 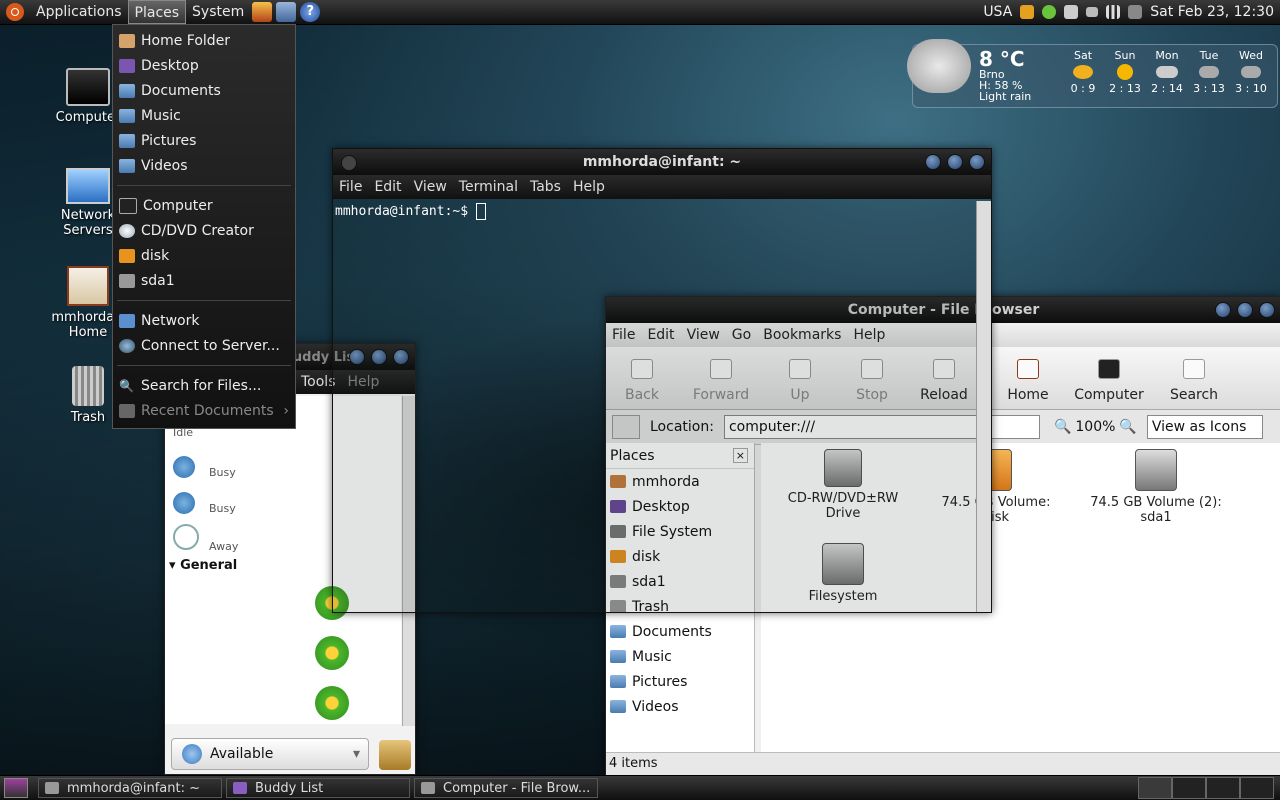 What do you see at coordinates (545, 187) in the screenshot?
I see `menu-tabs: Tabs` at bounding box center [545, 187].